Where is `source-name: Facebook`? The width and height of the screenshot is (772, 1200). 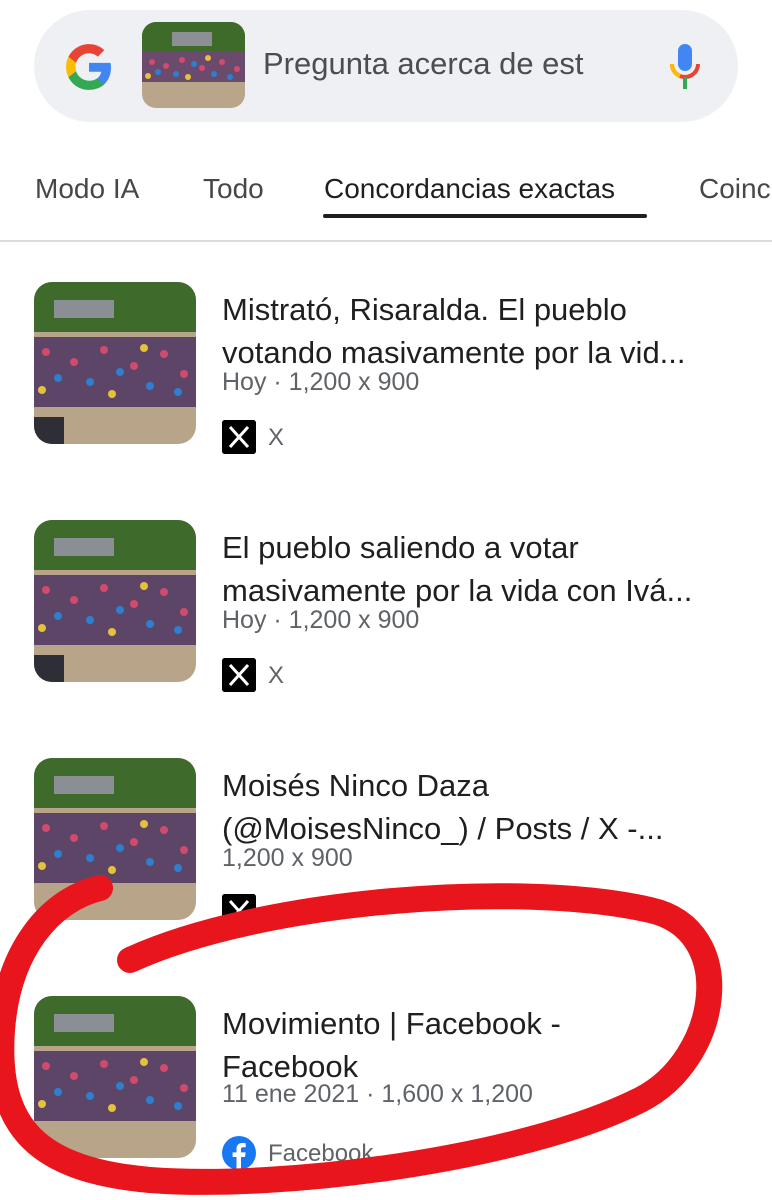
source-name: Facebook is located at coordinates (321, 1153).